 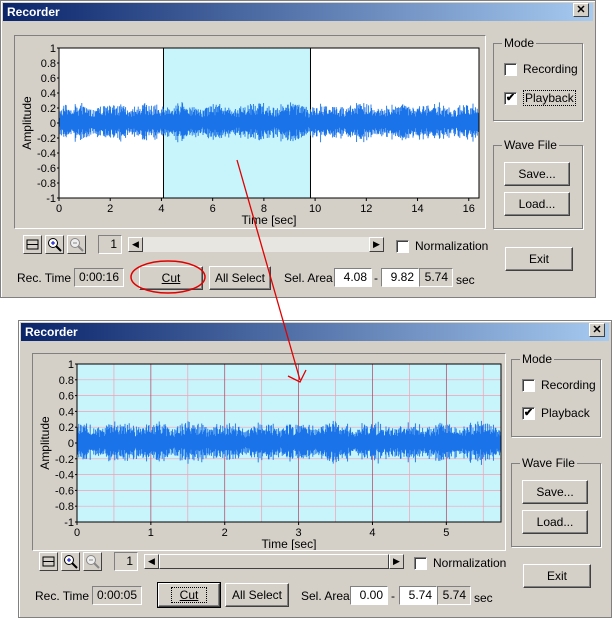 I want to click on y-tick-label: 0.2, so click(x=48, y=109).